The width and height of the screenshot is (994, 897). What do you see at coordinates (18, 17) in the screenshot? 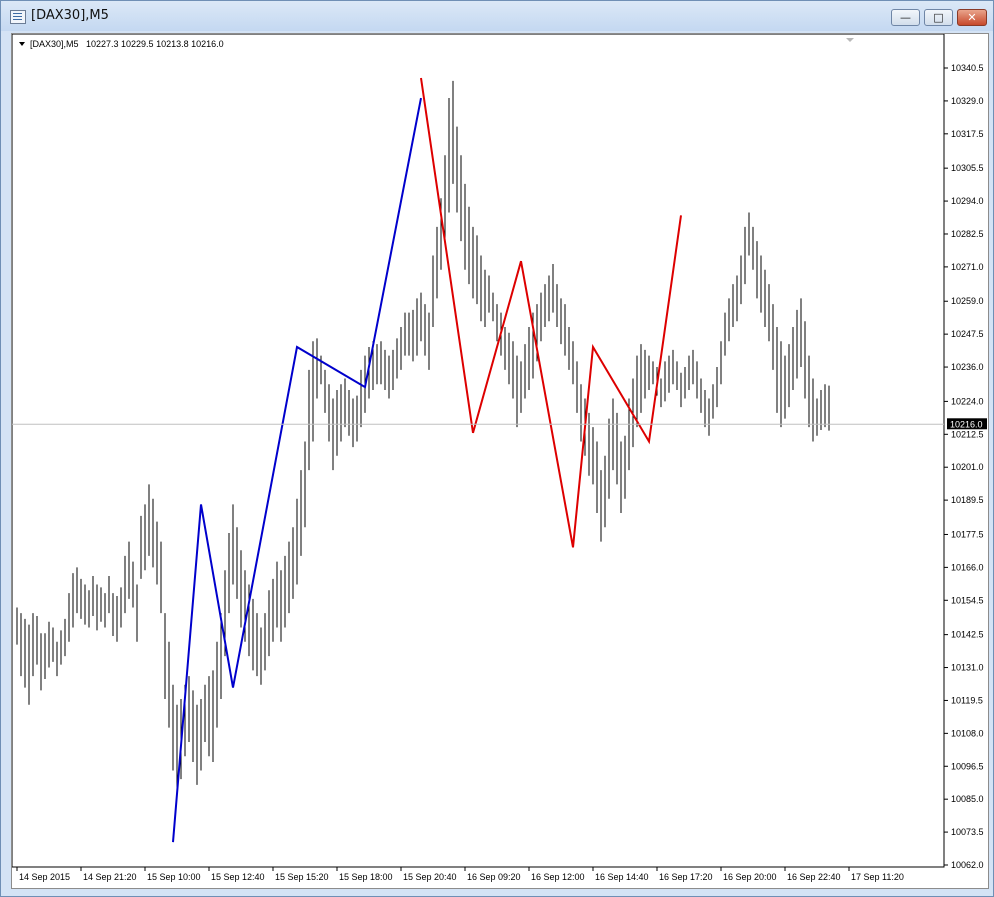
I see `chart-window-icon` at bounding box center [18, 17].